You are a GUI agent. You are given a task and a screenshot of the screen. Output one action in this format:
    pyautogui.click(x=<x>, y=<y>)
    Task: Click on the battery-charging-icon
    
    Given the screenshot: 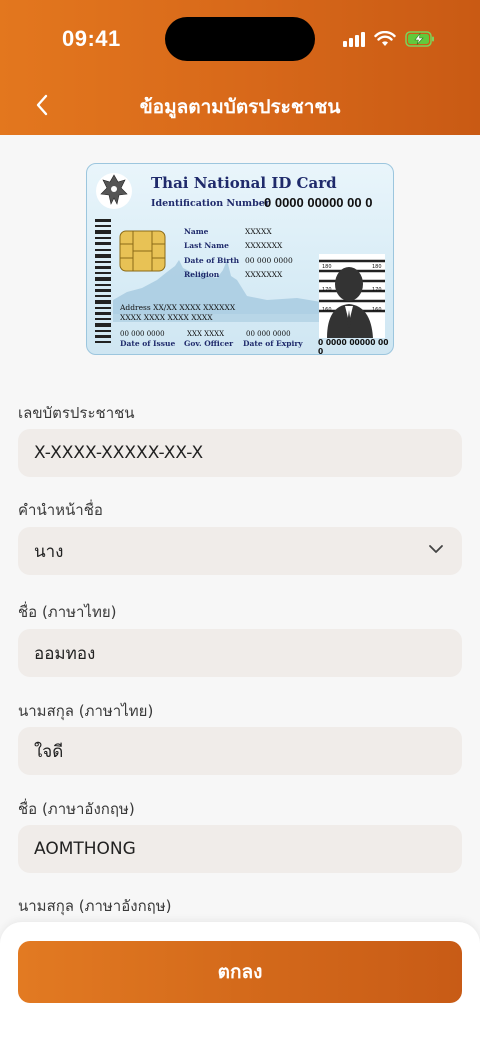 What is the action you would take?
    pyautogui.click(x=419, y=39)
    